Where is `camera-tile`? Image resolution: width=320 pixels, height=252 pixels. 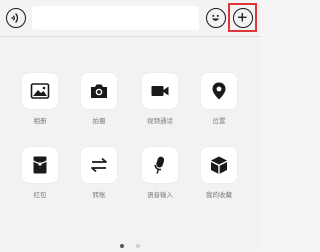 camera-tile is located at coordinates (99, 91).